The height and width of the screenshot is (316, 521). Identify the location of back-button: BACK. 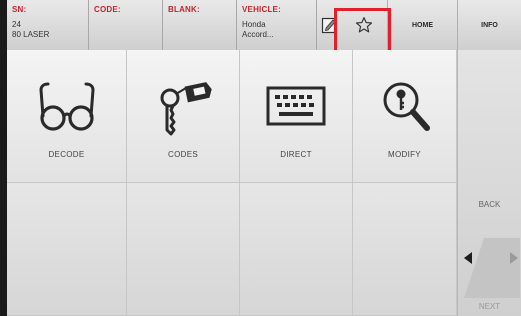
(489, 204).